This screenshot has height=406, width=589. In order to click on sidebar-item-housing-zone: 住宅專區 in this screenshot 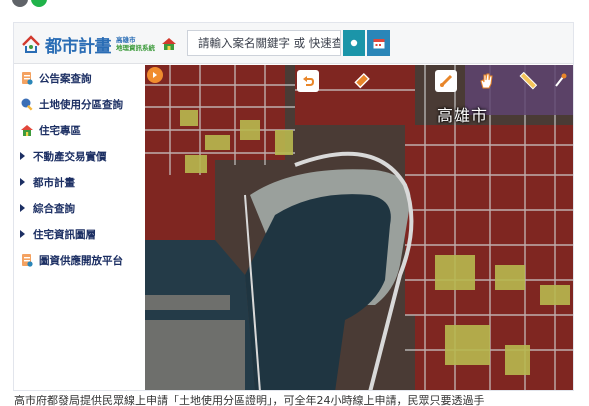, I will do `click(50, 130)`.